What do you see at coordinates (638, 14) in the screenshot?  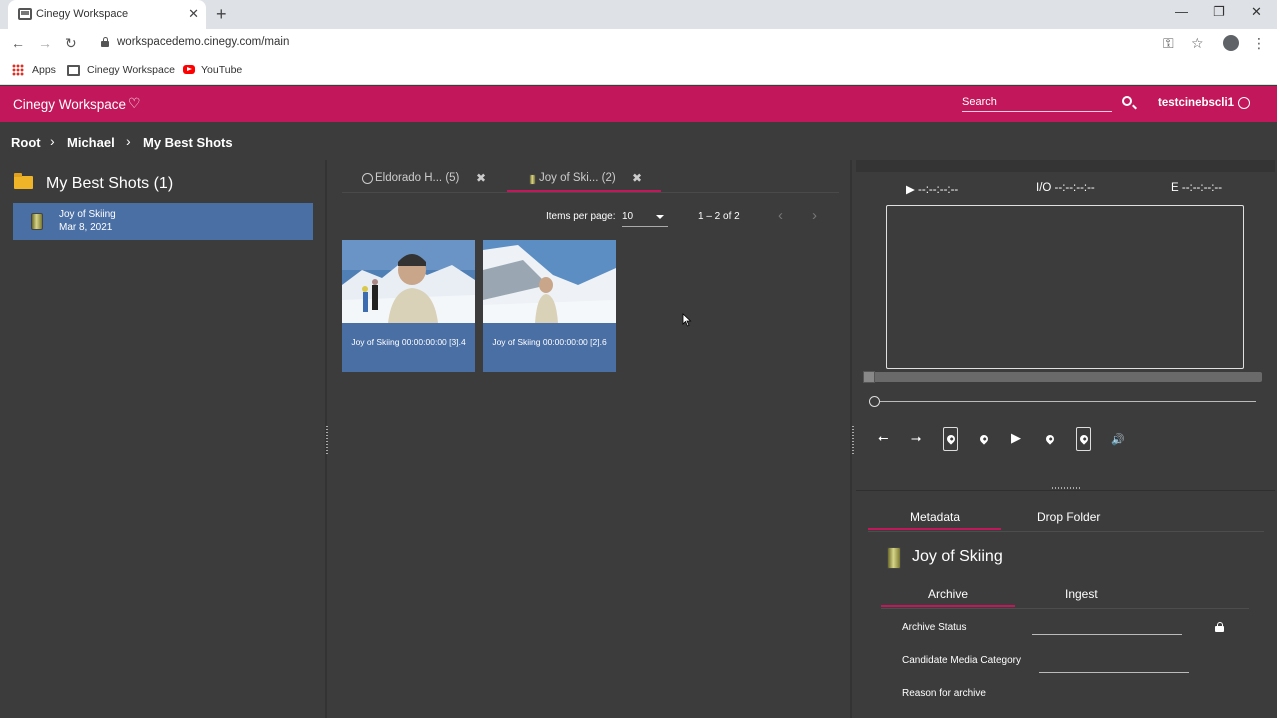 I see `browser-tab-strip: Cinegy Workspace ✕ + — ❐ ✕` at bounding box center [638, 14].